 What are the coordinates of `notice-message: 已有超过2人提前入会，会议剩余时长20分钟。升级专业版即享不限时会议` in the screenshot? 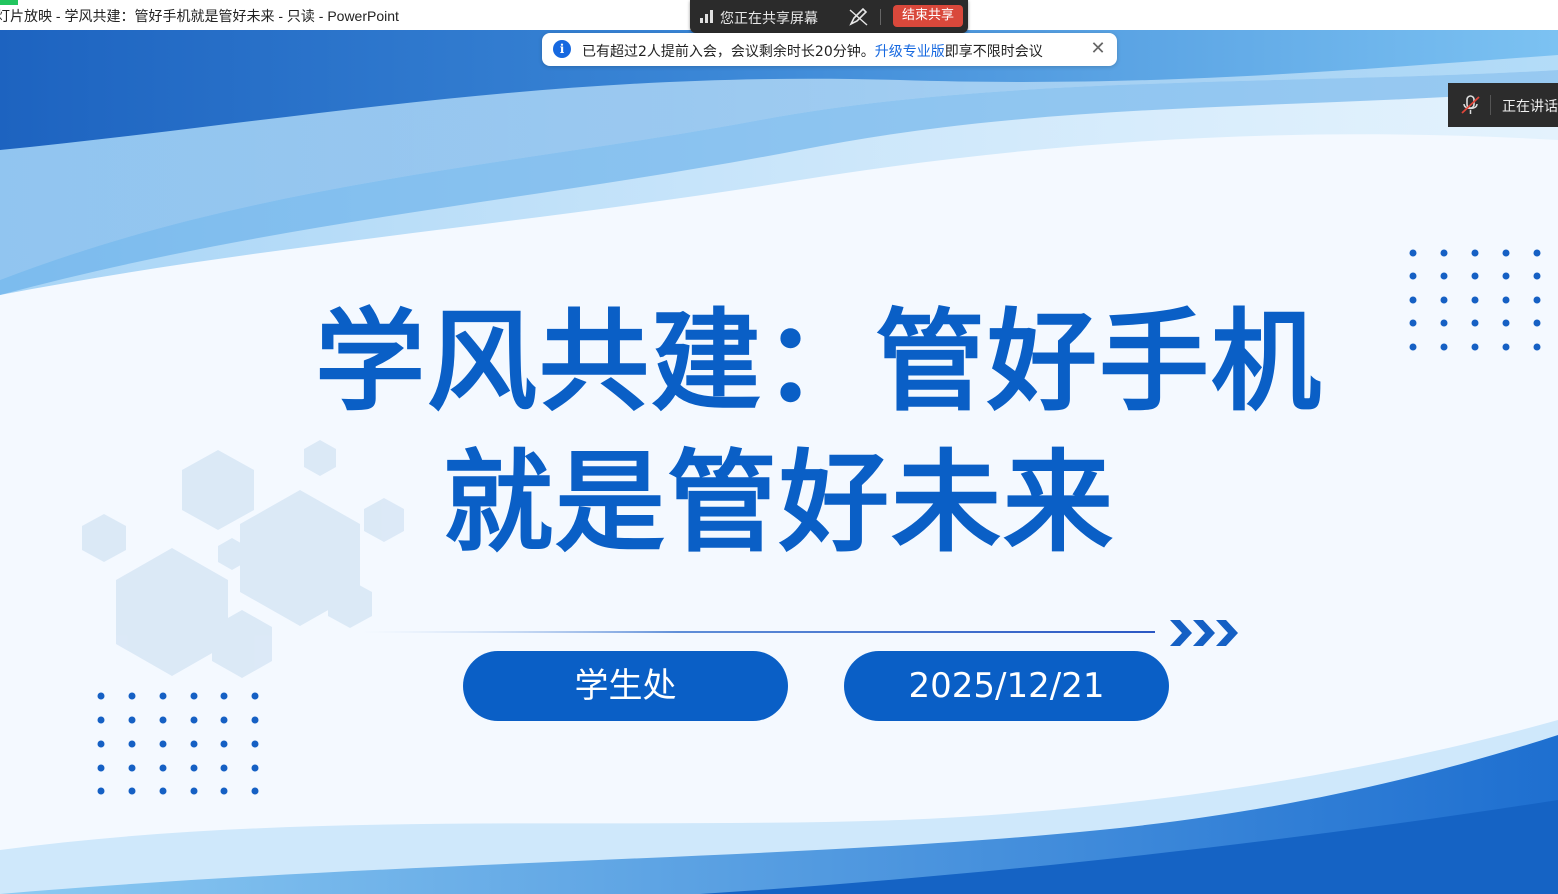 It's located at (812, 51).